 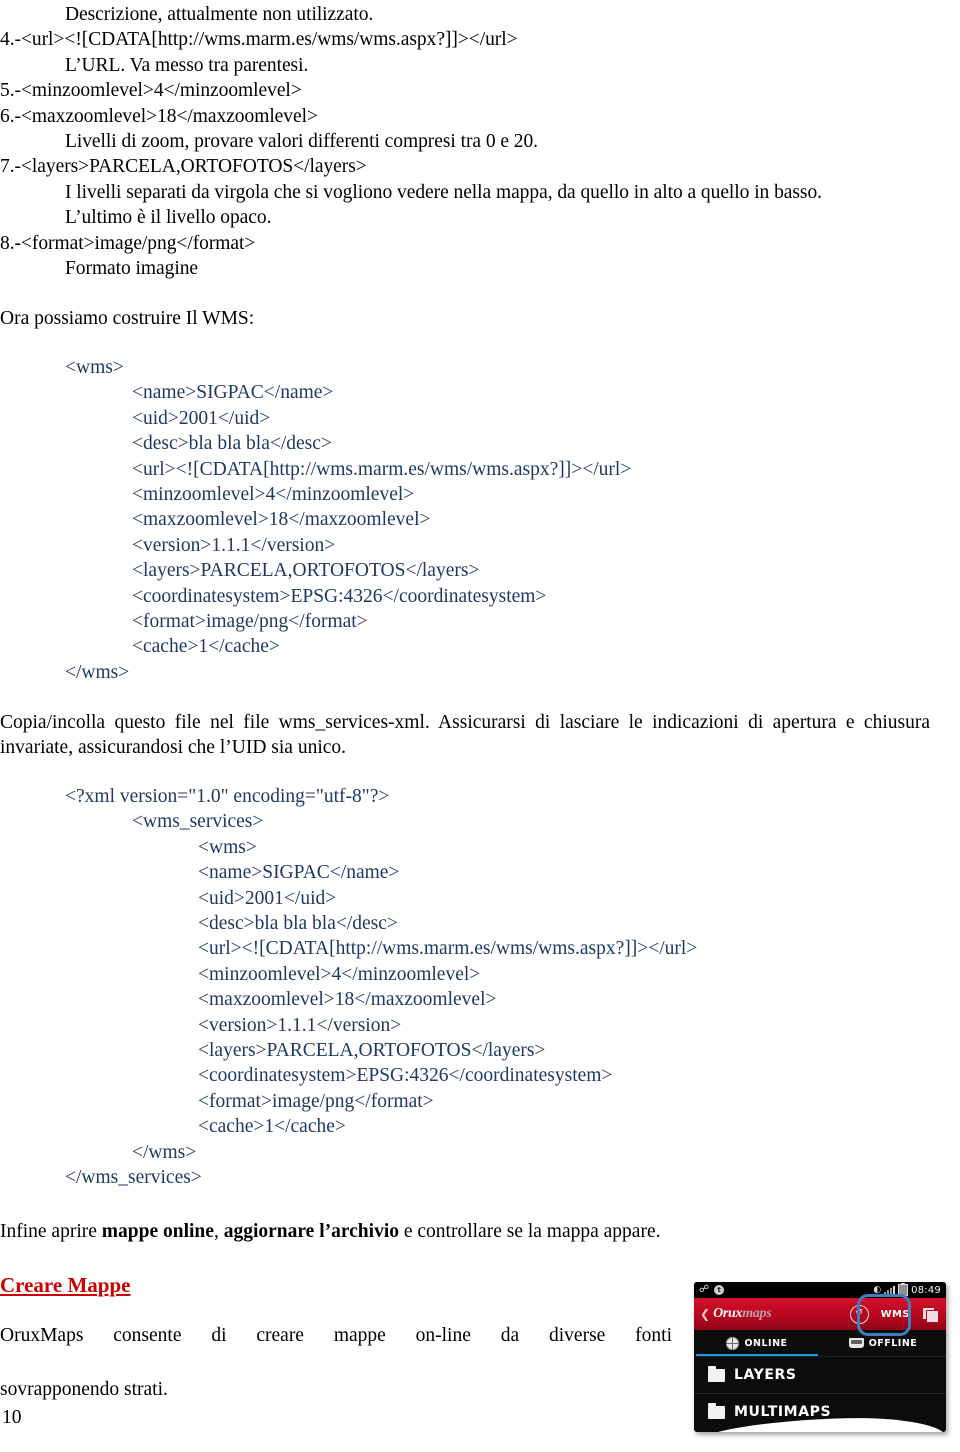 What do you see at coordinates (227, 796) in the screenshot?
I see `code-line: <?xml version="1.0" encoding="utf-8"?>` at bounding box center [227, 796].